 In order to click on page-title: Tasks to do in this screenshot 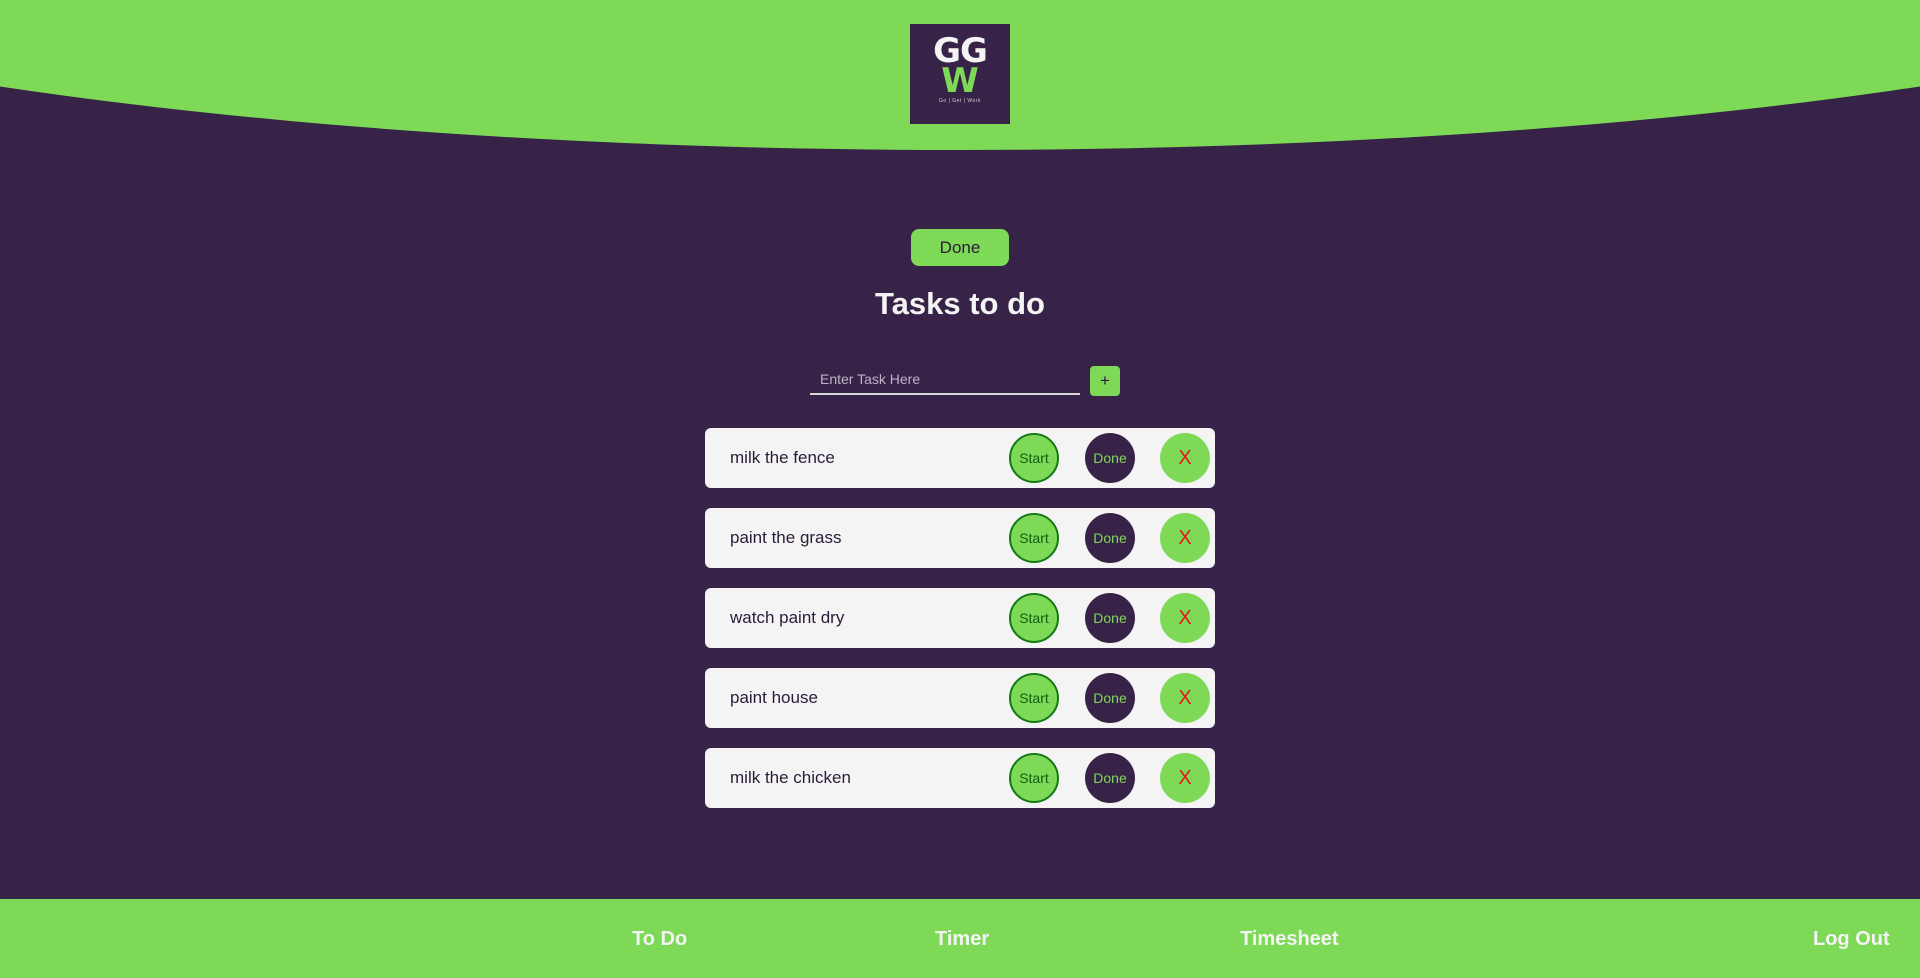, I will do `click(960, 303)`.